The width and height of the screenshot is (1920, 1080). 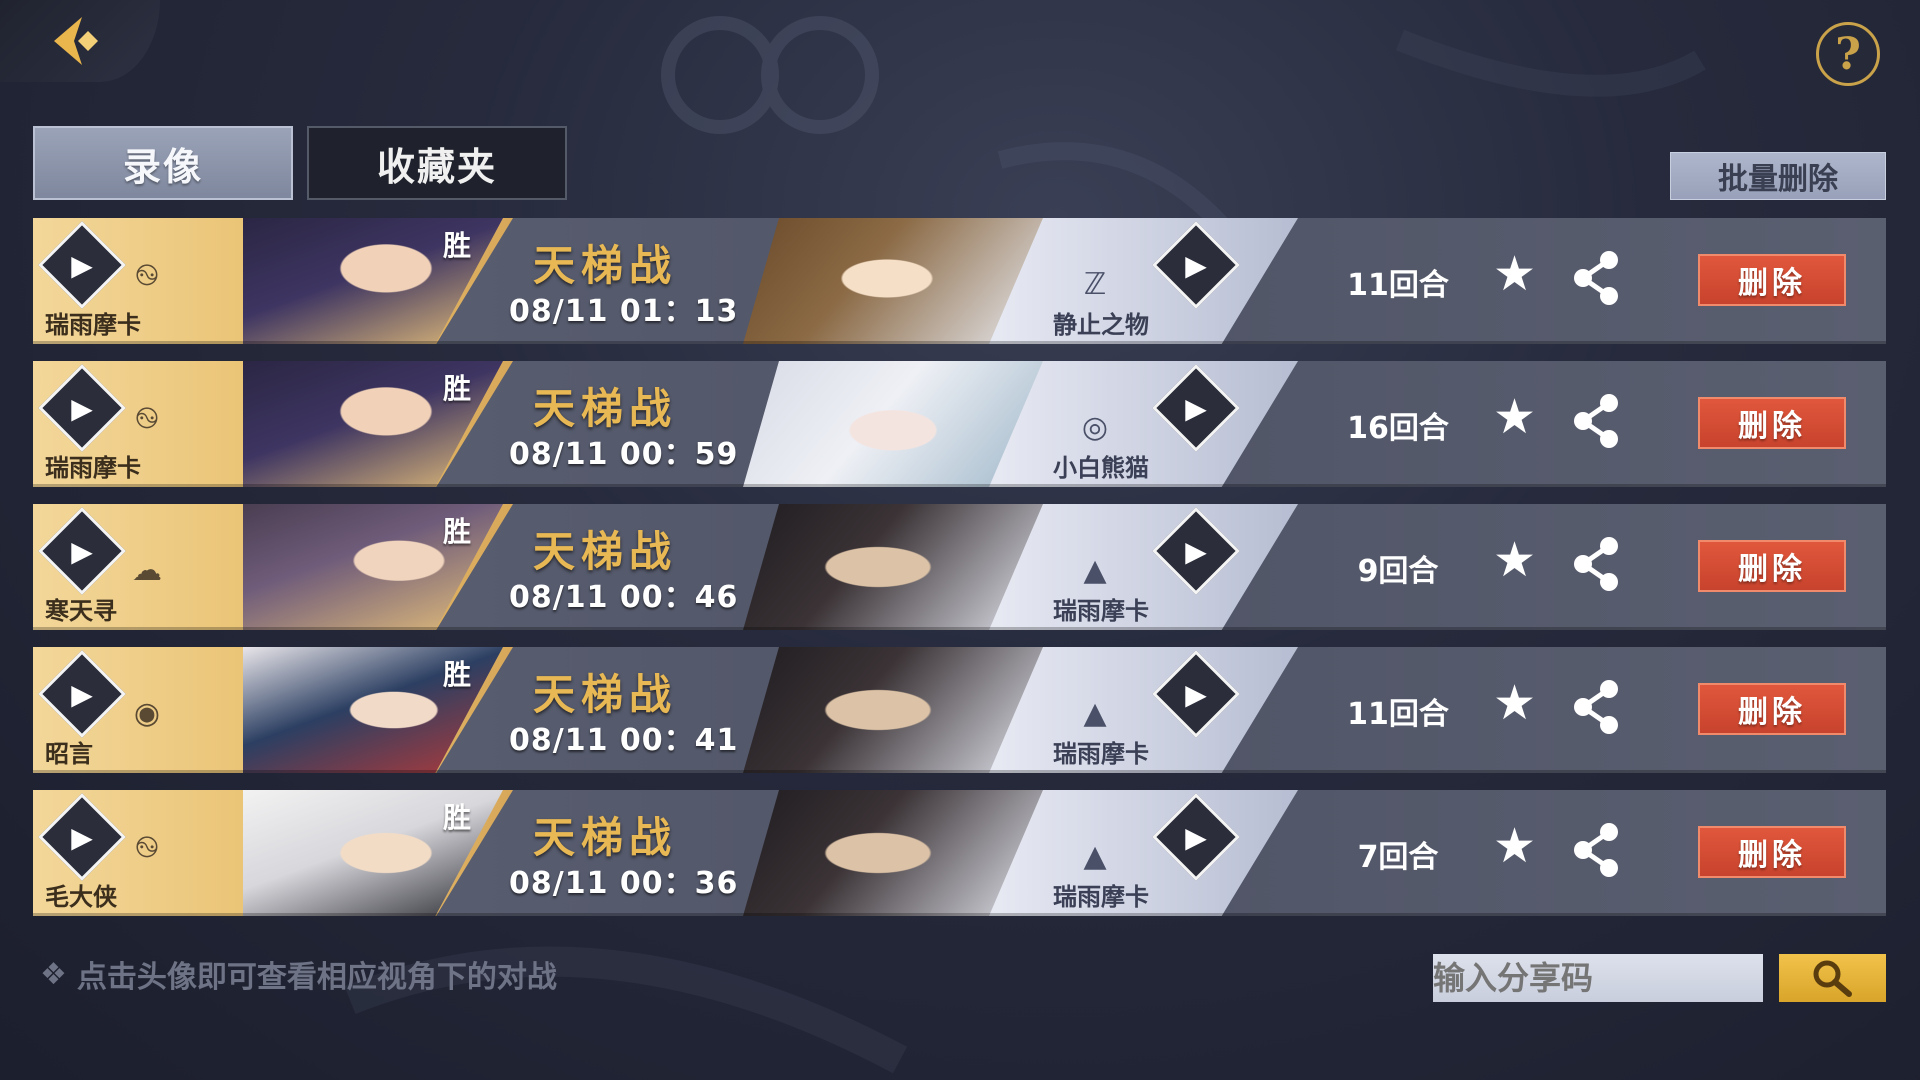 I want to click on search-button, so click(x=1832, y=978).